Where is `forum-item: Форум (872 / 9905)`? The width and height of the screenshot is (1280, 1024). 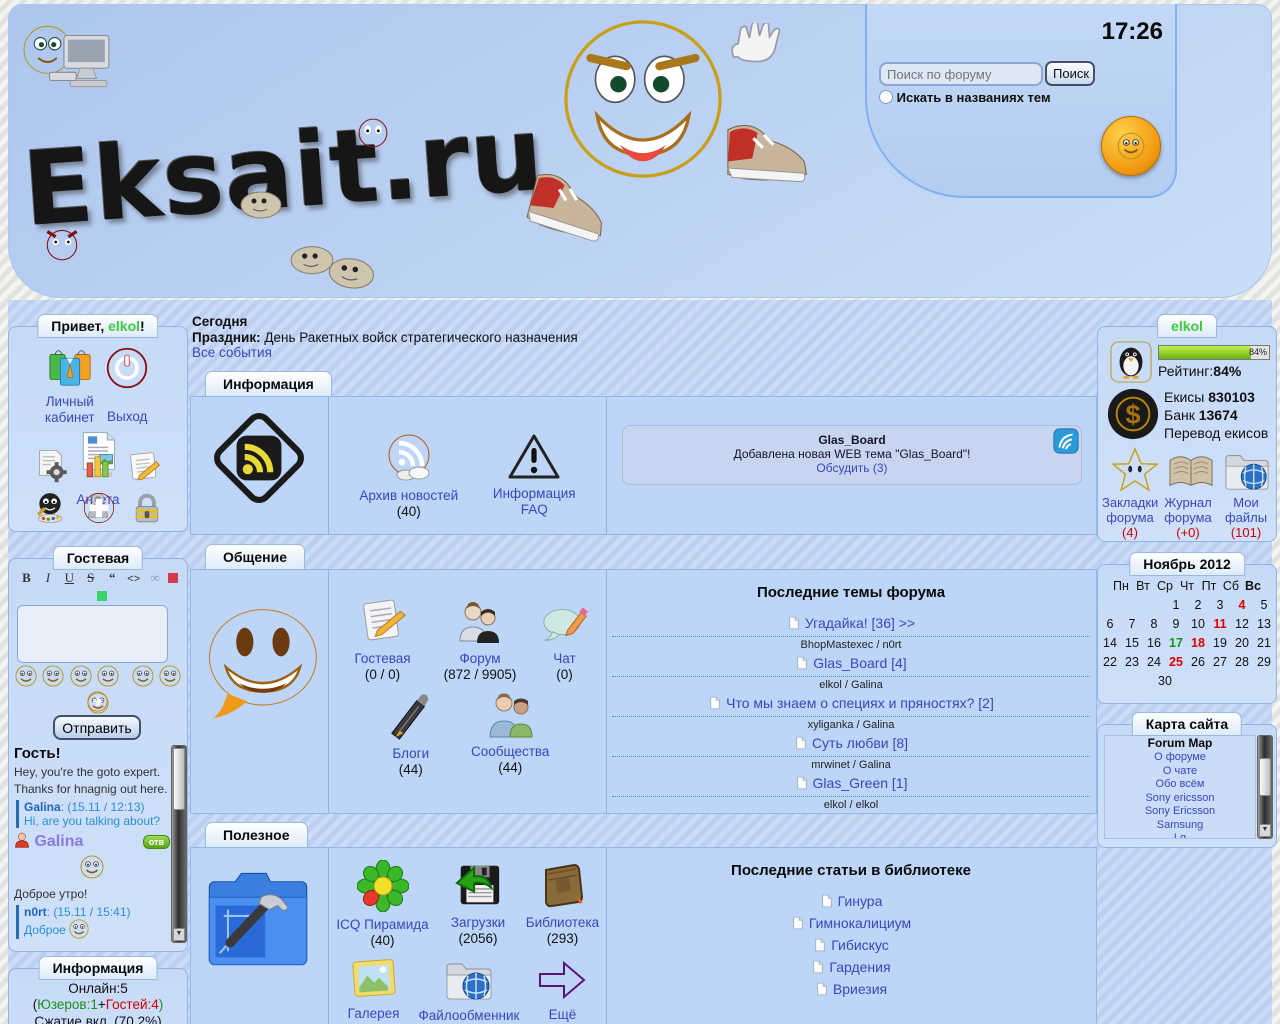
forum-item: Форум (872 / 9905) is located at coordinates (480, 639).